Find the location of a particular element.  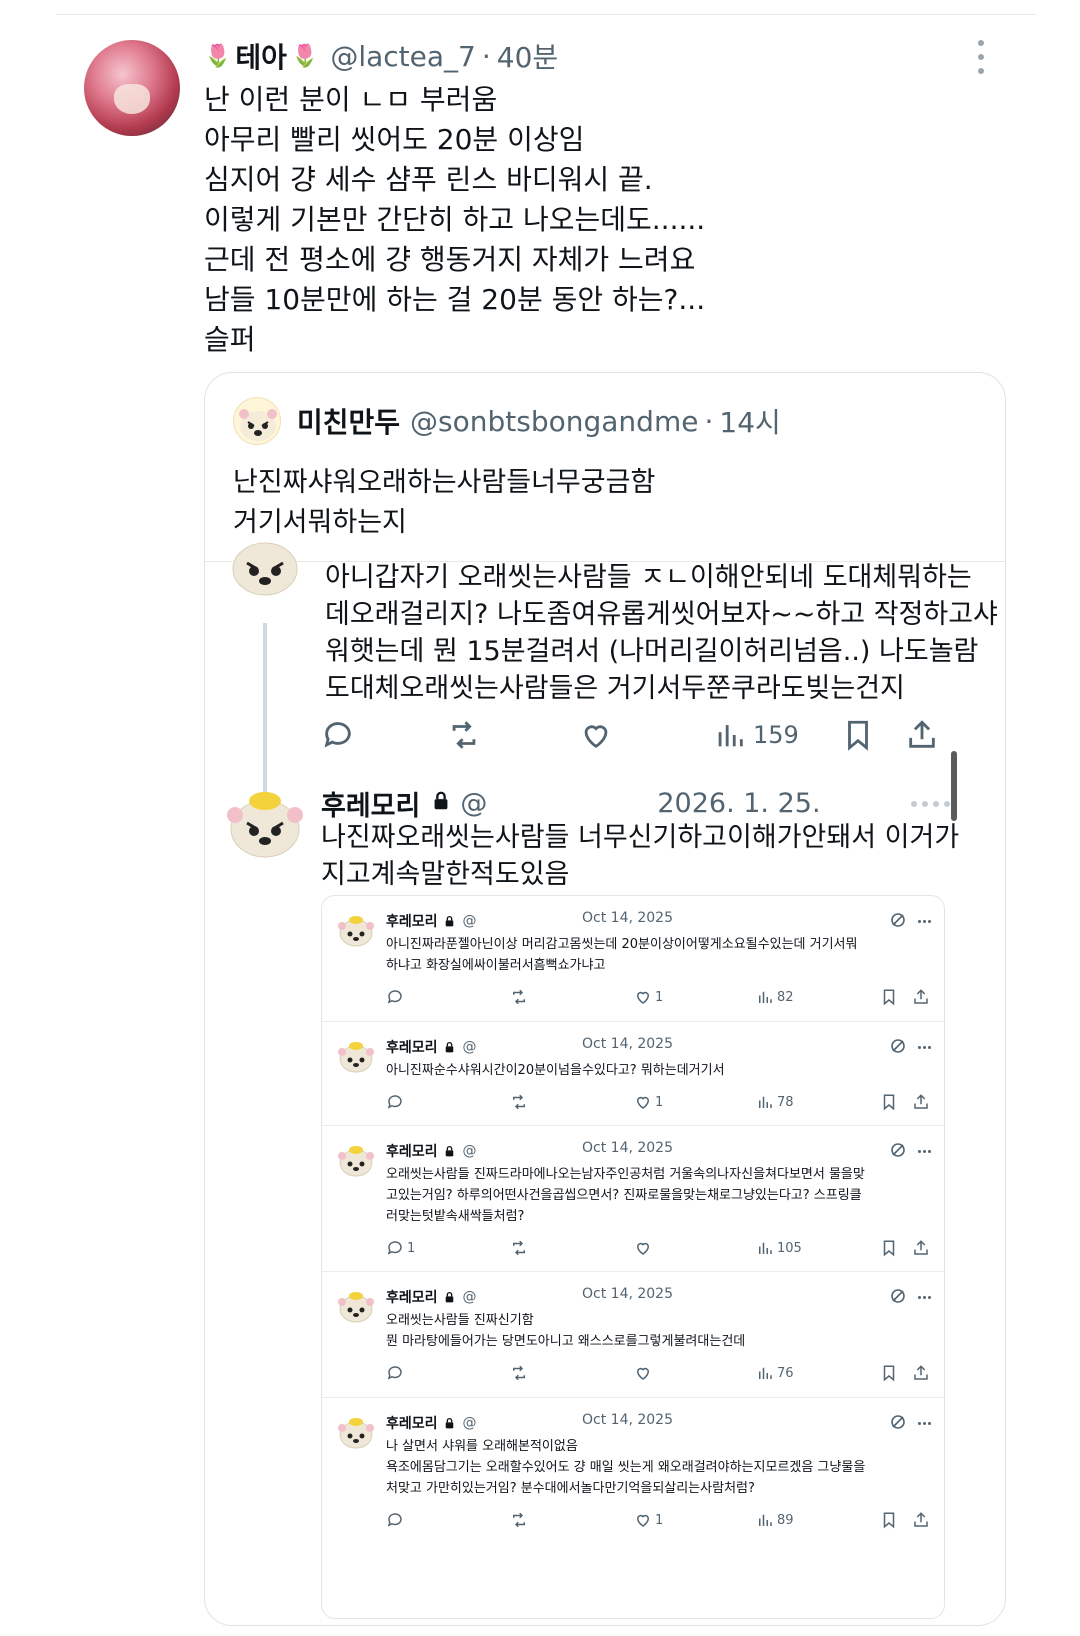

like-button is located at coordinates (596, 735).